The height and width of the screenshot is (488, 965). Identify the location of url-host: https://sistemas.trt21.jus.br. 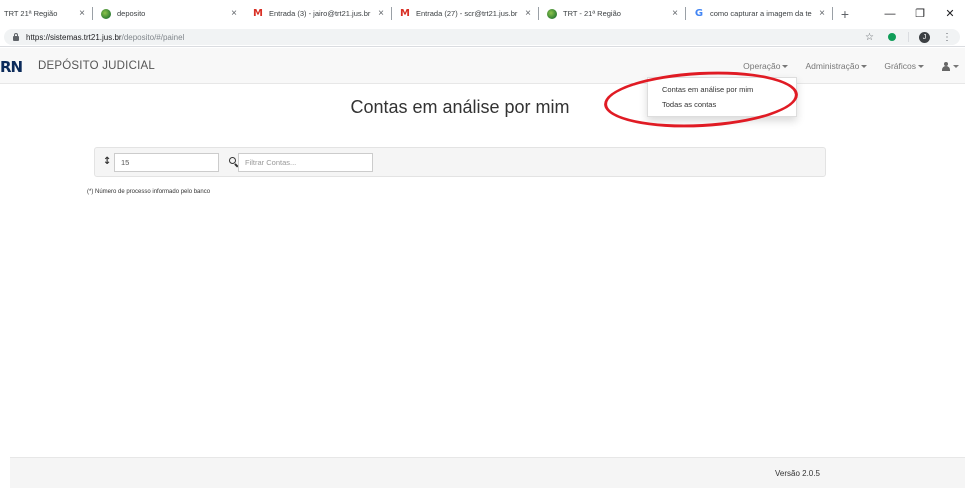
(74, 37).